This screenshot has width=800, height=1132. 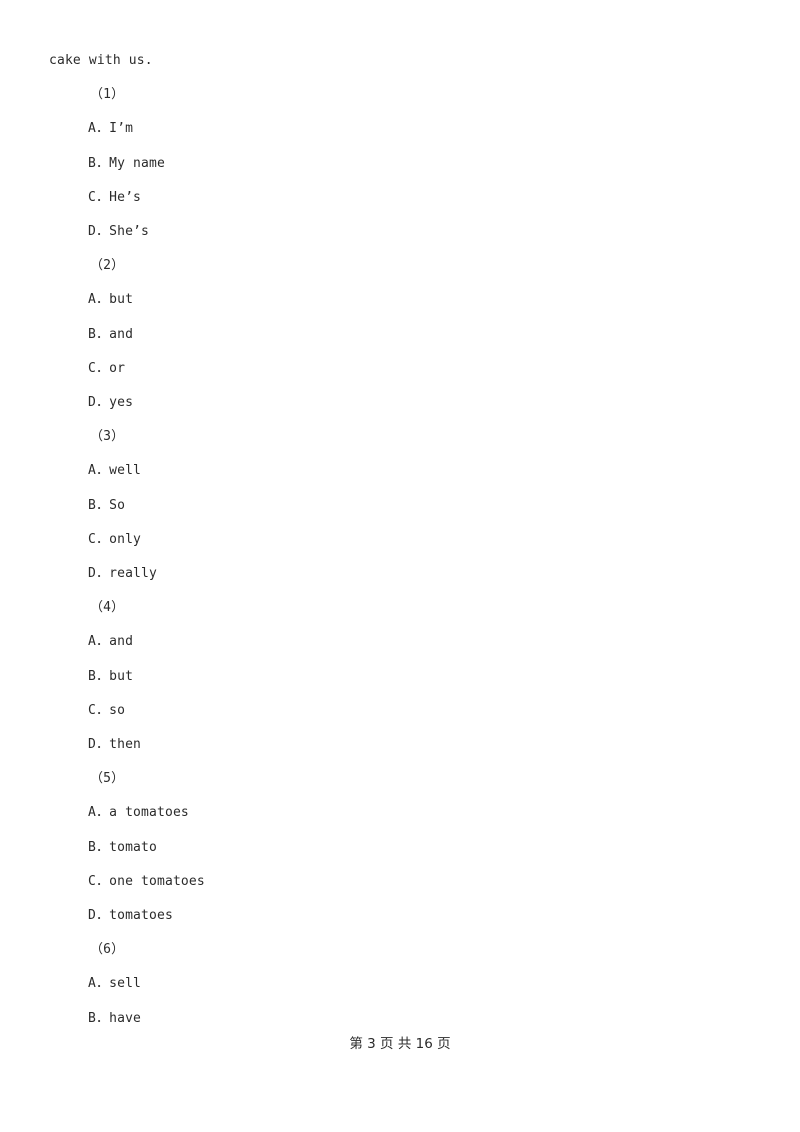 I want to click on question-6-option-1: B．have, so click(x=115, y=1018).